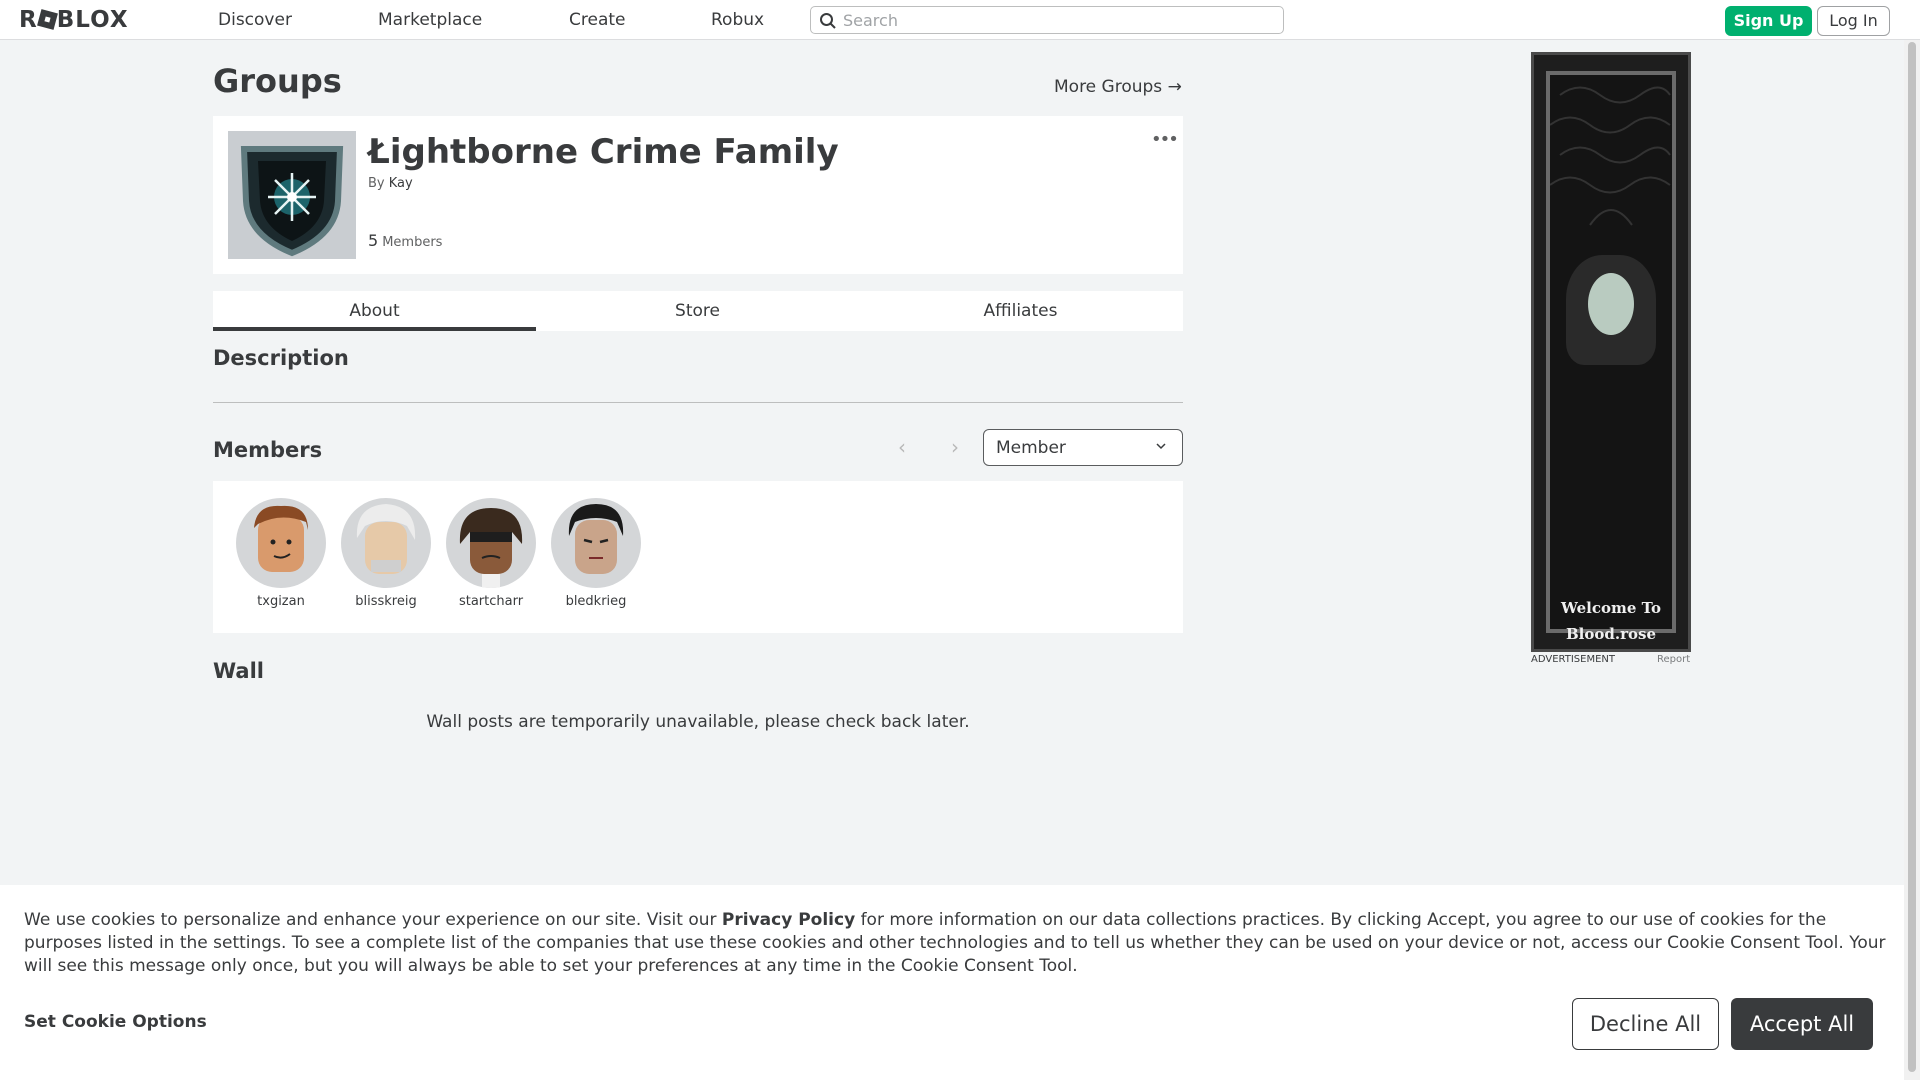 Image resolution: width=1920 pixels, height=1080 pixels. What do you see at coordinates (828, 21) in the screenshot?
I see `search-icon` at bounding box center [828, 21].